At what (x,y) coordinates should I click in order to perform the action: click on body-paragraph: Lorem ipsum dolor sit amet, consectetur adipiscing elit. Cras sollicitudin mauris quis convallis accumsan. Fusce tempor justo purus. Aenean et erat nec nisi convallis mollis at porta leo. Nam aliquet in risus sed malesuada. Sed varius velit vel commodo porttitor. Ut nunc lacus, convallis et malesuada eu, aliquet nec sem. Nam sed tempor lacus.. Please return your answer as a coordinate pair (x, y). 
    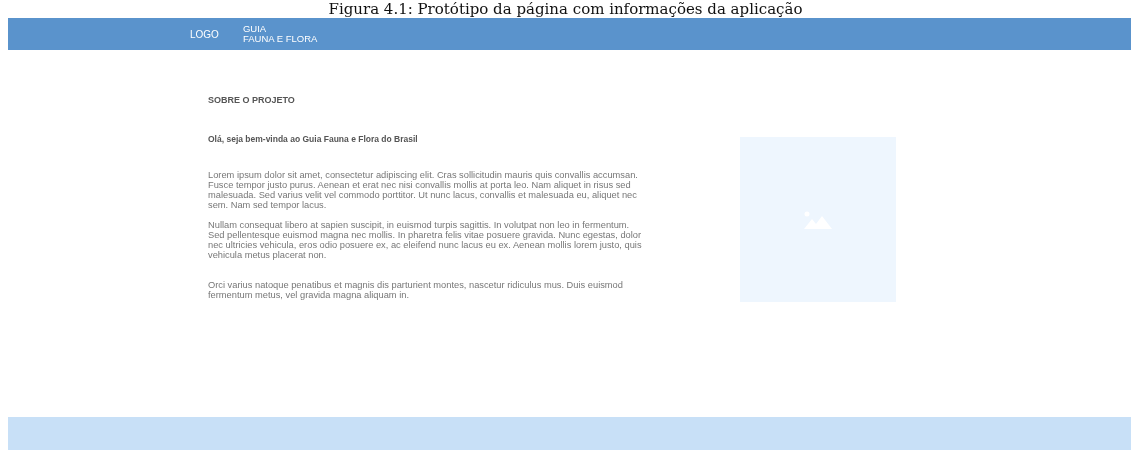
    Looking at the image, I should click on (423, 190).